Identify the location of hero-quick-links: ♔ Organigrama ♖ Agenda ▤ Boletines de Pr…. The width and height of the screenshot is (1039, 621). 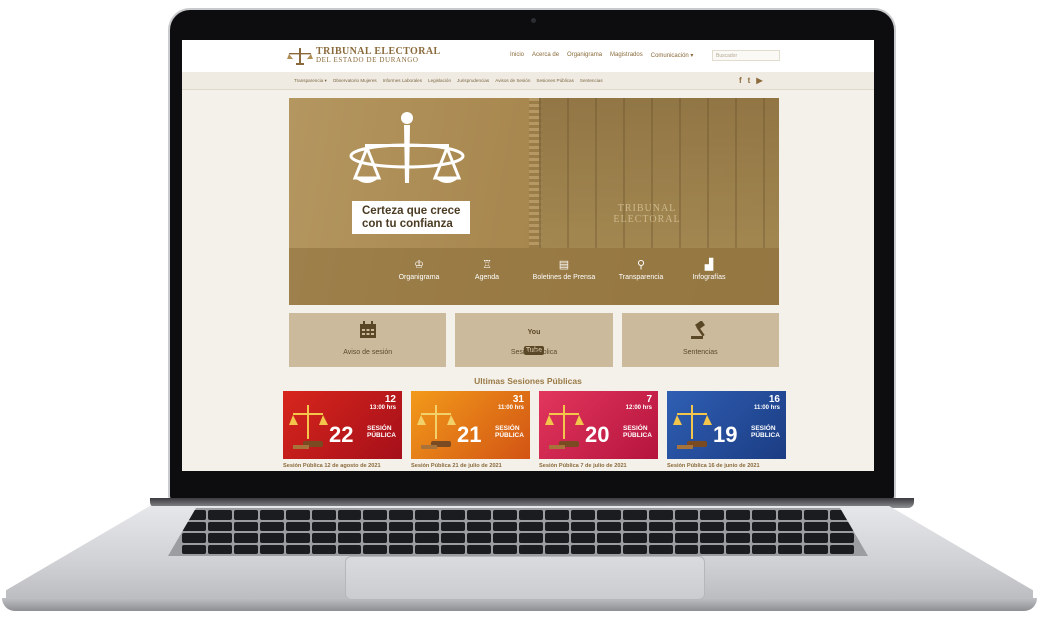
(534, 276).